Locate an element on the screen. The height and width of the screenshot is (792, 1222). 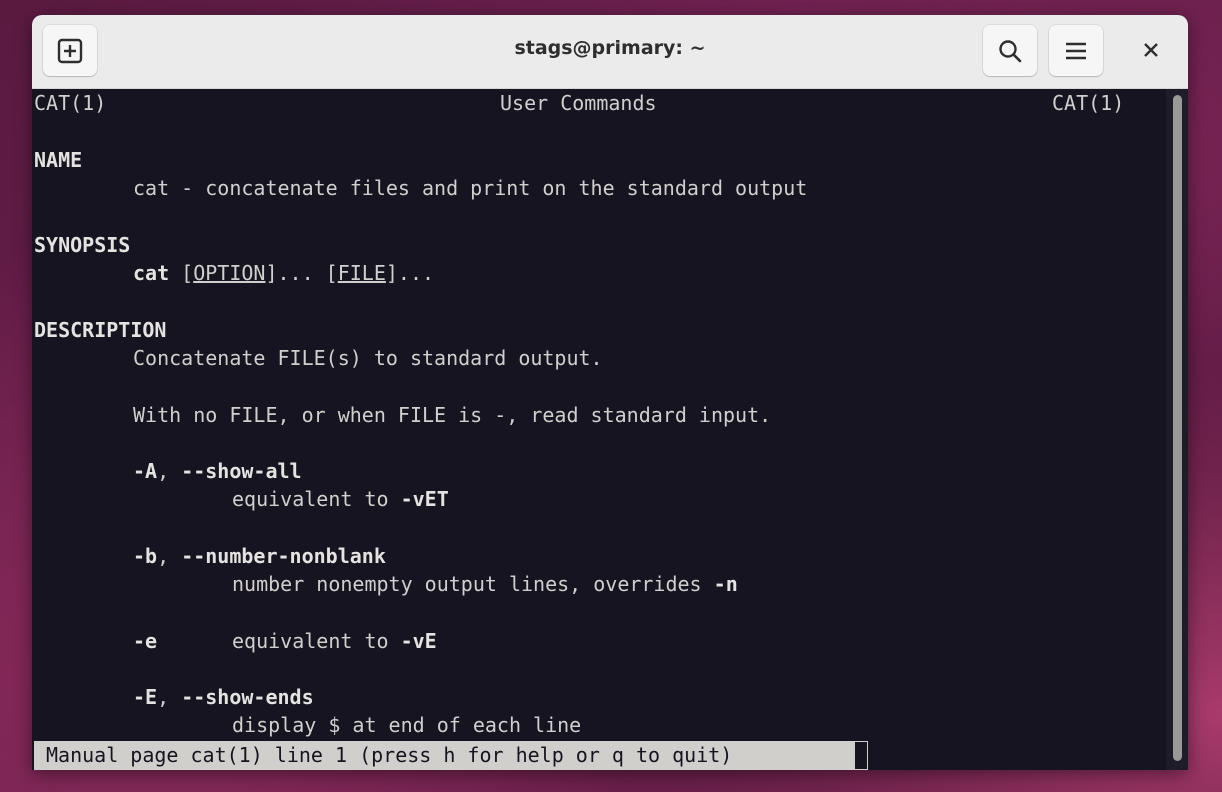
scrollbar is located at coordinates (1177, 429).